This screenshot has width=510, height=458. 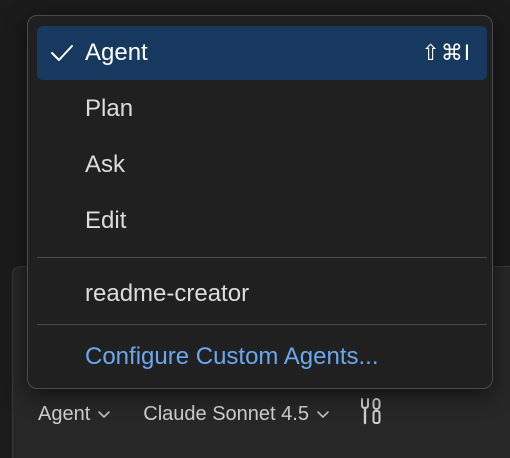 I want to click on menu-item-label: Edit, so click(x=106, y=220).